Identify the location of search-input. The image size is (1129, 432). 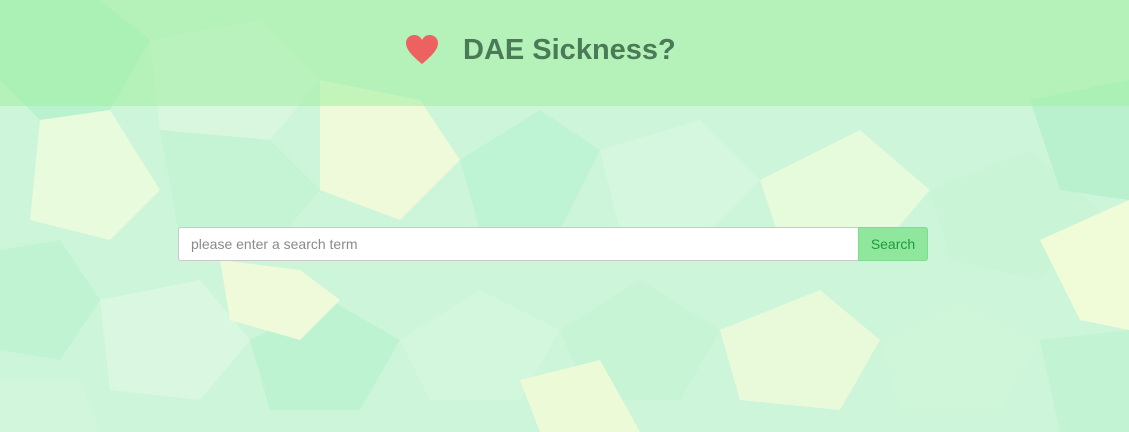
(518, 244).